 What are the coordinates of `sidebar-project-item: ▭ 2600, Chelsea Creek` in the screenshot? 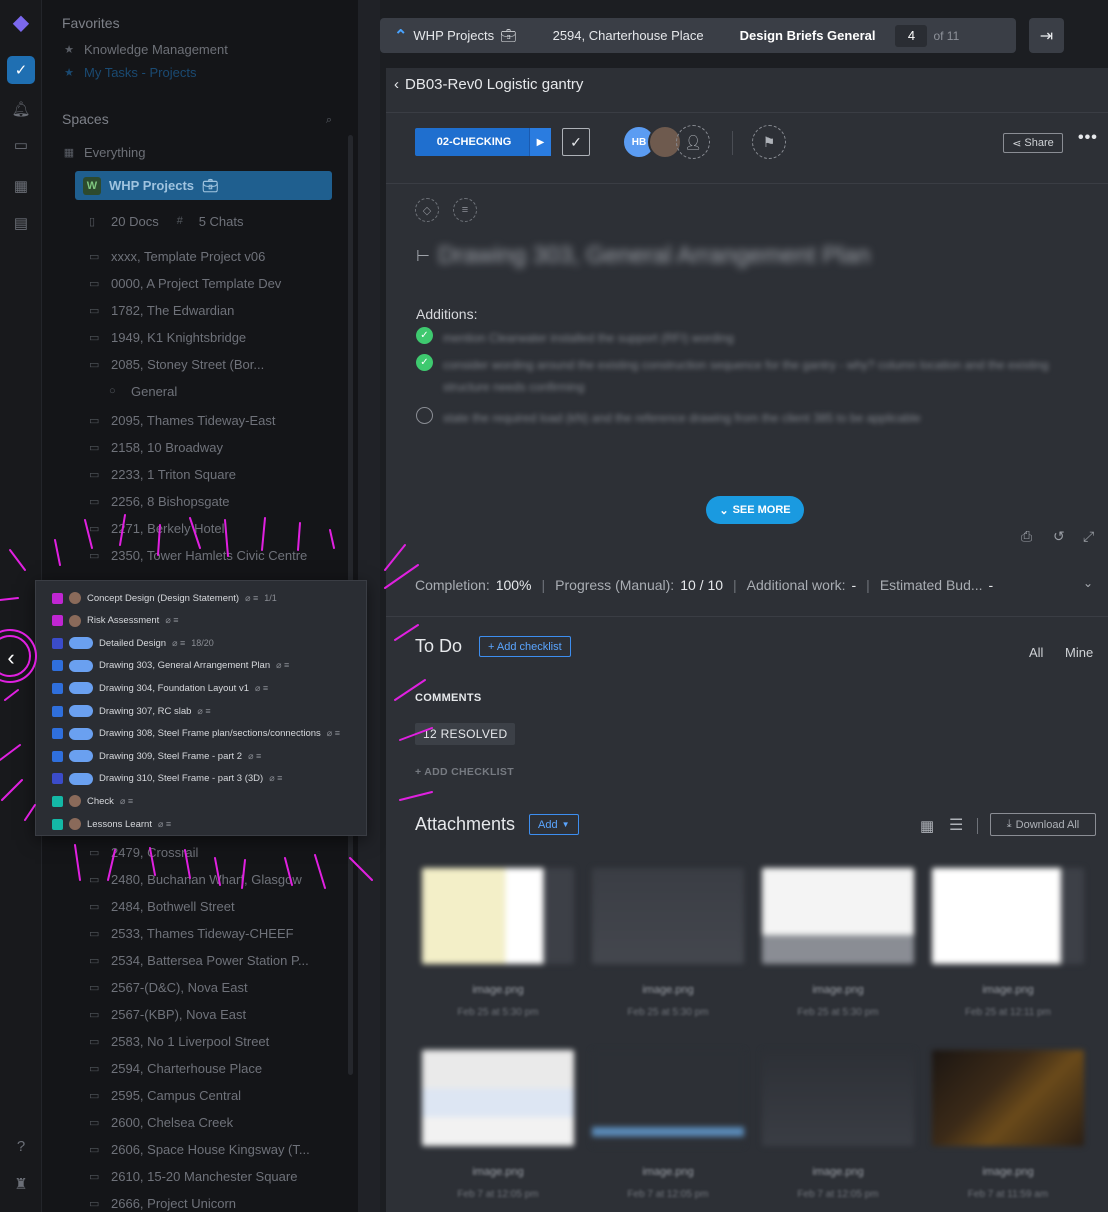 It's located at (213, 1122).